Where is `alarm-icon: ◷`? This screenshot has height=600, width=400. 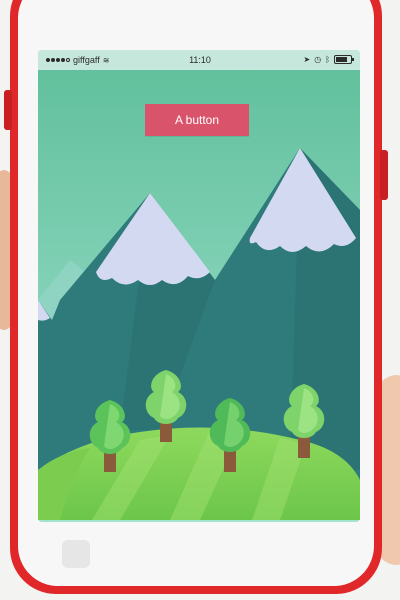 alarm-icon: ◷ is located at coordinates (318, 59).